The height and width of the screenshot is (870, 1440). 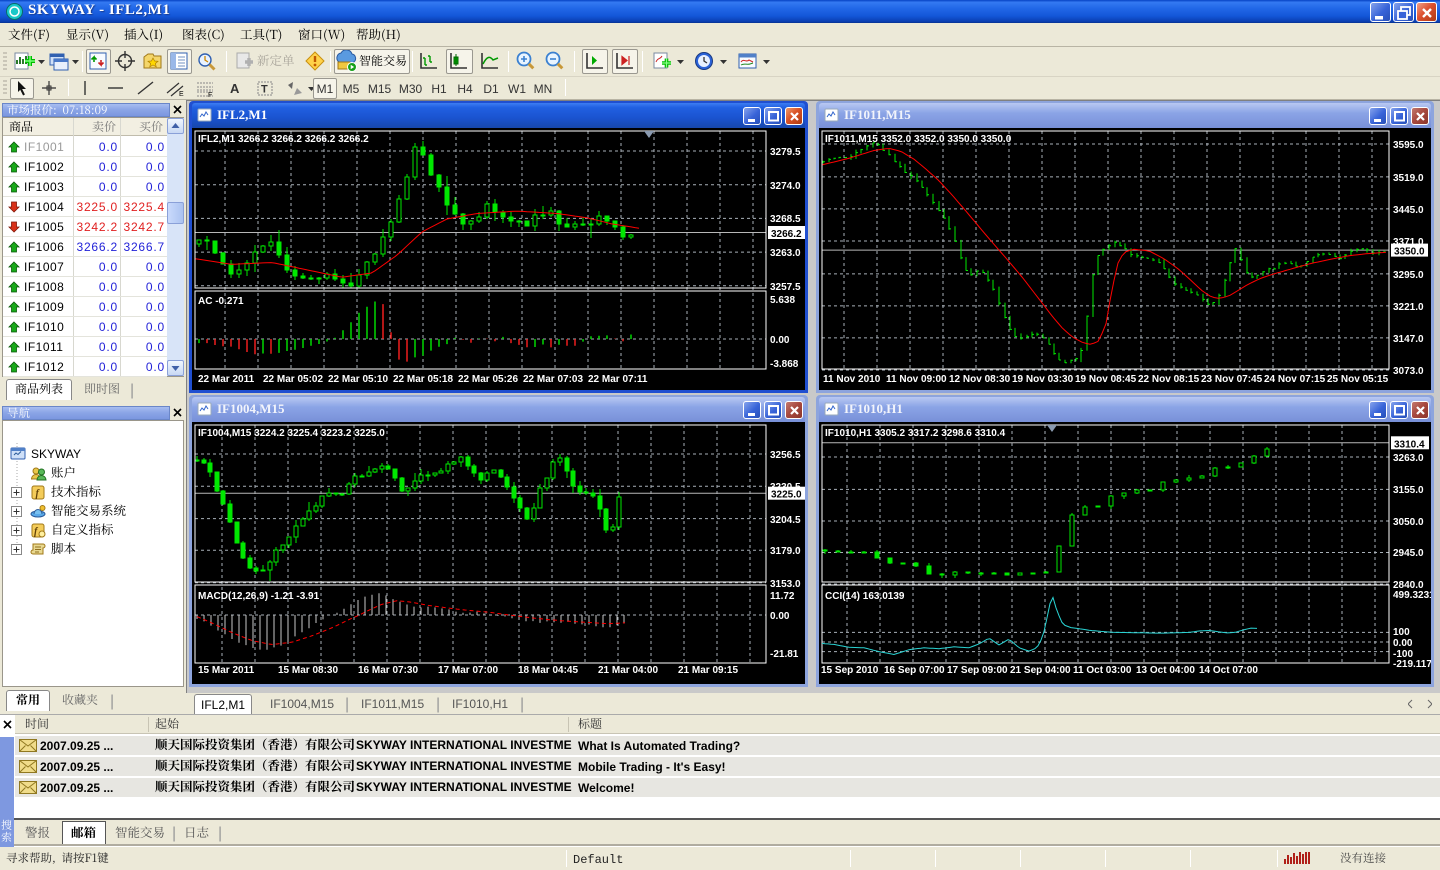 I want to click on svg-text: 3257.5, so click(x=785, y=287).